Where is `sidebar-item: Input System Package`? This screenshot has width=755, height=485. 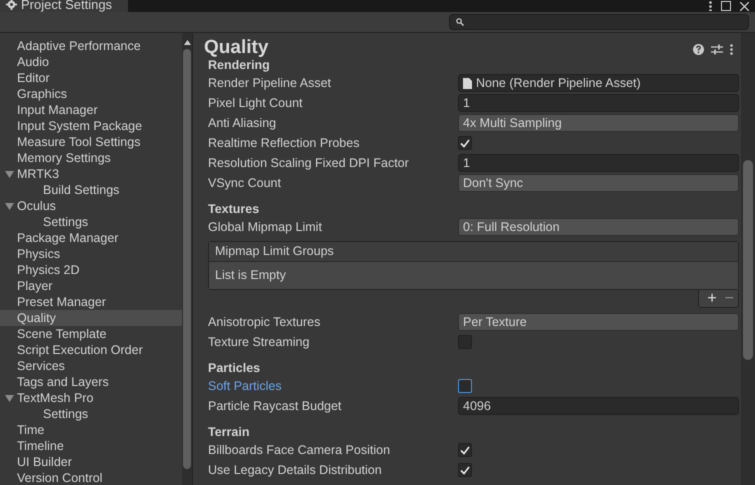
sidebar-item: Input System Package is located at coordinates (91, 126).